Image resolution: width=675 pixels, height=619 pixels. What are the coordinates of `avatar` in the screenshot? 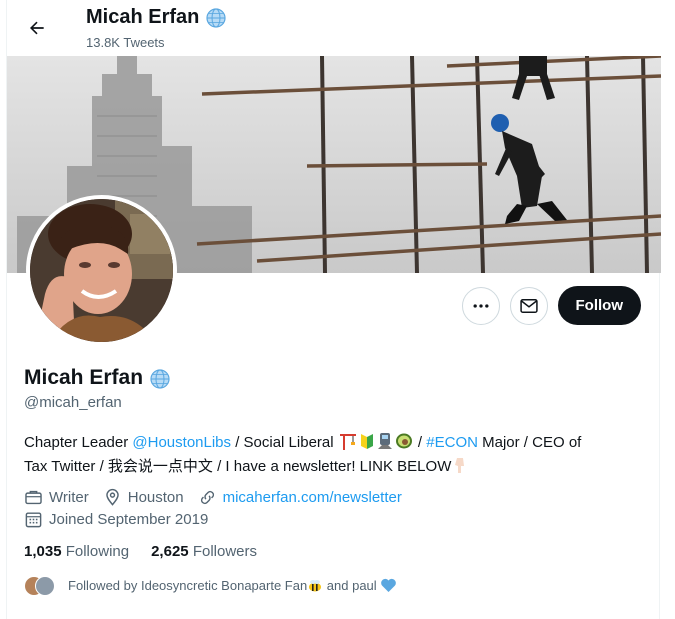 It's located at (101, 270).